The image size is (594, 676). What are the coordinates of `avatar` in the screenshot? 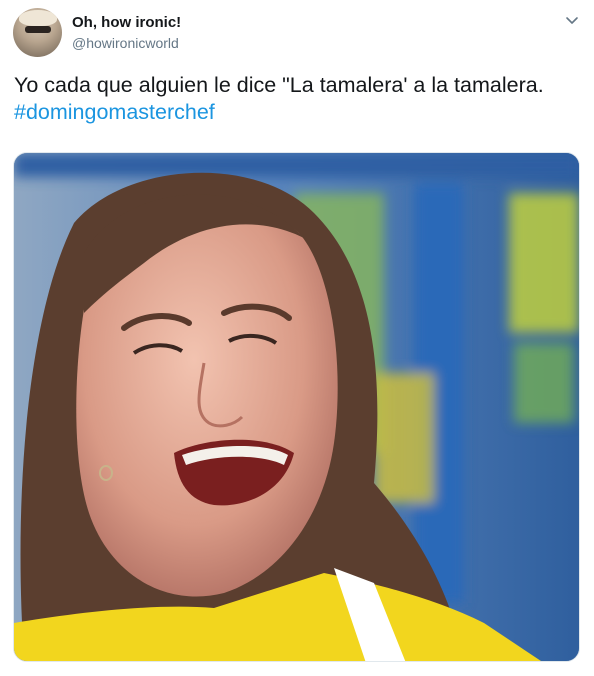 It's located at (37, 32).